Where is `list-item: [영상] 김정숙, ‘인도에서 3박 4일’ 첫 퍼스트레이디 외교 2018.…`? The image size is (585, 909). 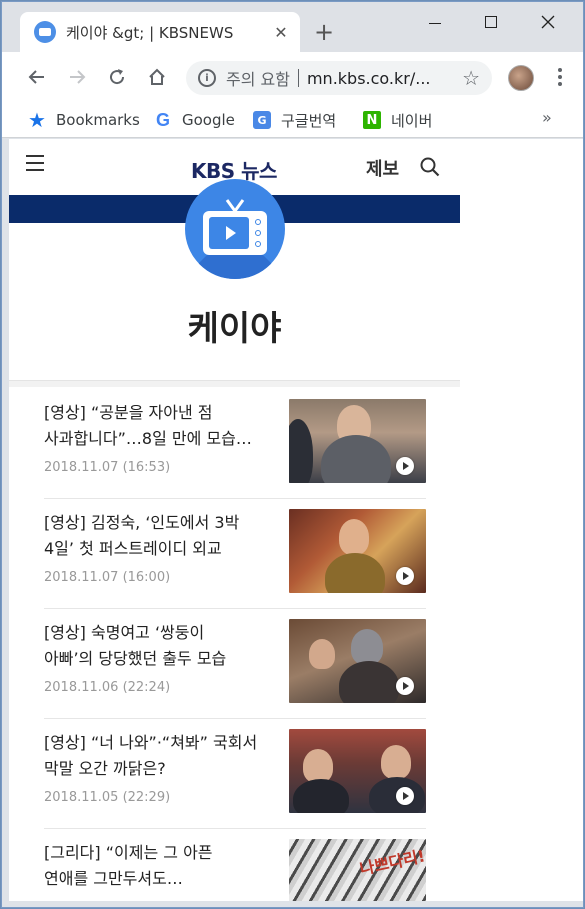
list-item: [영상] 김정숙, ‘인도에서 3박 4일’ 첫 퍼스트레이디 외교 2018.… is located at coordinates (235, 554).